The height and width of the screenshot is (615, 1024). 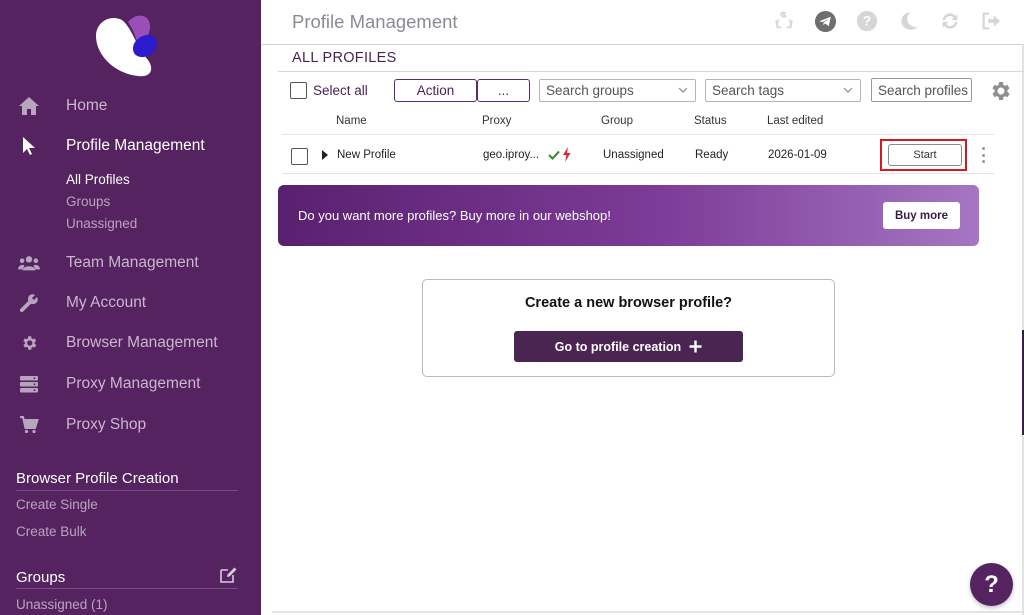 I want to click on start-button: Start, so click(x=925, y=155).